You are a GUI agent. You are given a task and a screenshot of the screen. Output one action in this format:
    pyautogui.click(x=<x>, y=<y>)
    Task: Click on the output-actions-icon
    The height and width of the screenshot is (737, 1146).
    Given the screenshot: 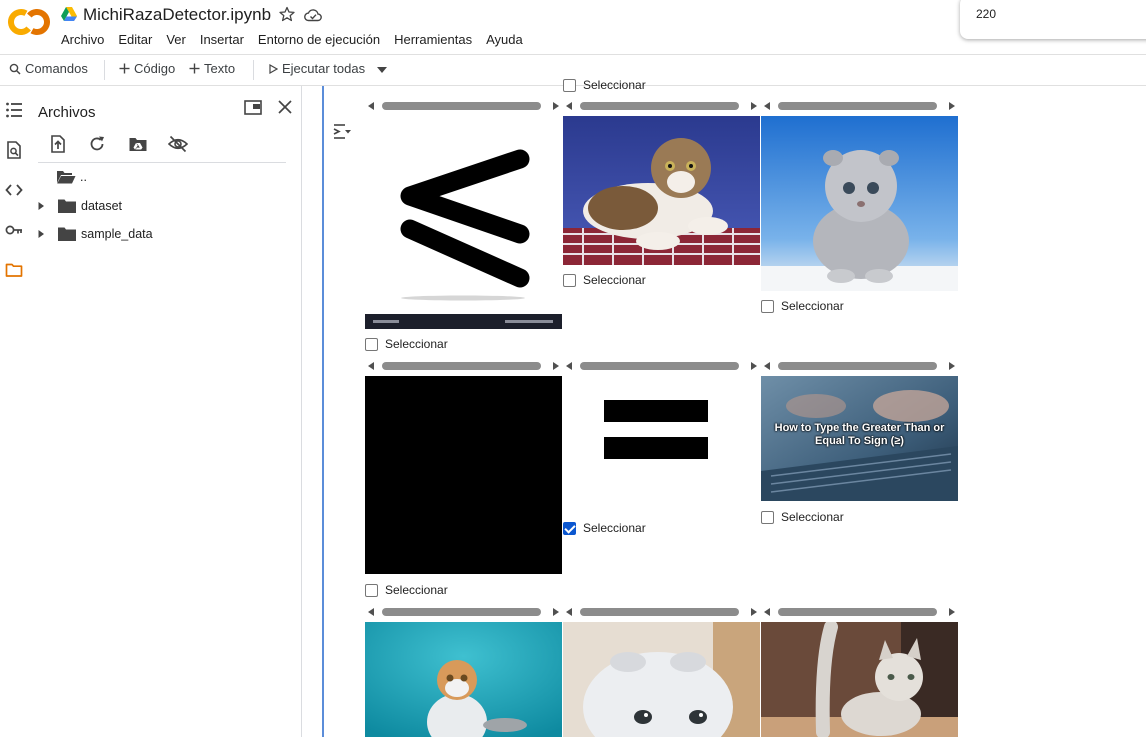 What is the action you would take?
    pyautogui.click(x=342, y=131)
    